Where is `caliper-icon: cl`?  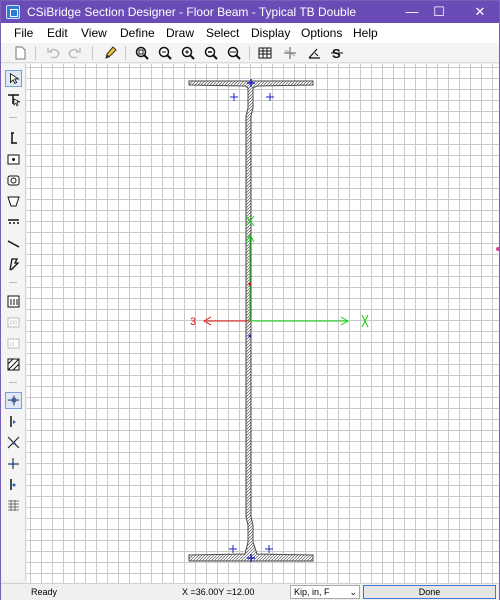
caliper-icon: cl is located at coordinates (13, 343).